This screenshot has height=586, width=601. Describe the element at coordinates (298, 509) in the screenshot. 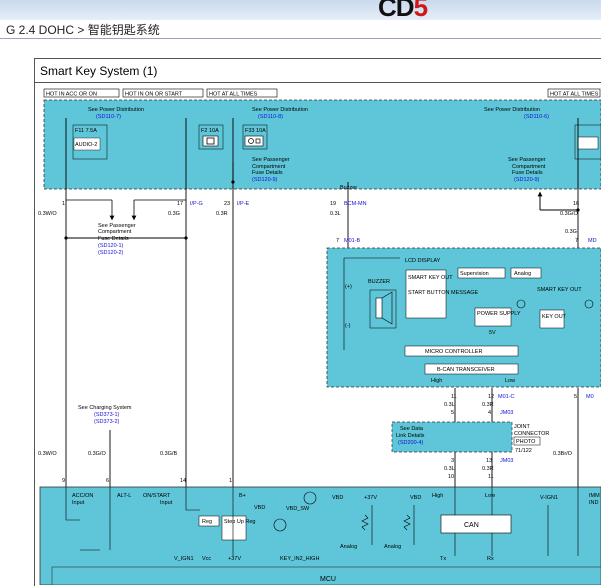

I see `svg-text: VBD_SW` at that location.